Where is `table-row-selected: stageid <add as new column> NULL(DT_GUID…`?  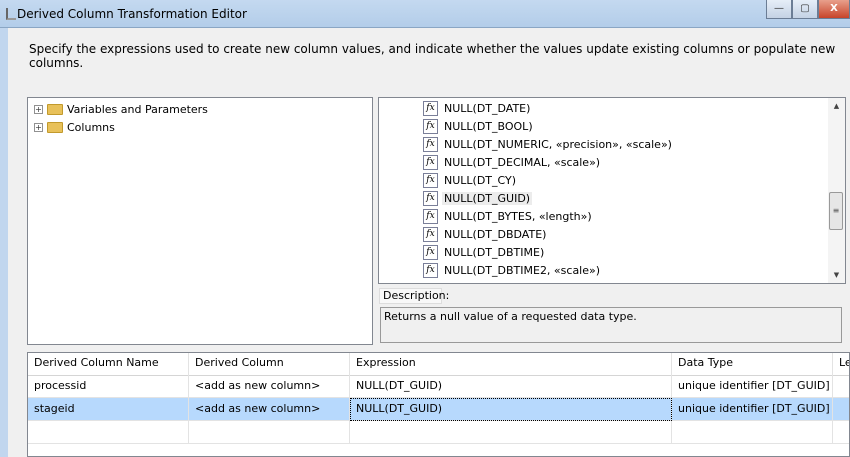
table-row-selected: stageid <add as new column> NULL(DT_GUID… is located at coordinates (438, 409).